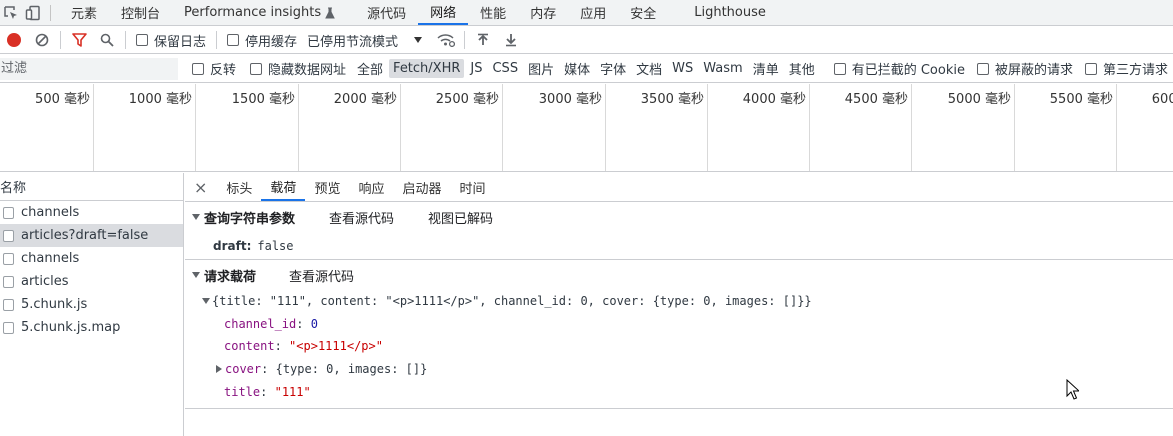 The height and width of the screenshot is (436, 1173). What do you see at coordinates (91, 235) in the screenshot?
I see `request-row: articles?draft=false` at bounding box center [91, 235].